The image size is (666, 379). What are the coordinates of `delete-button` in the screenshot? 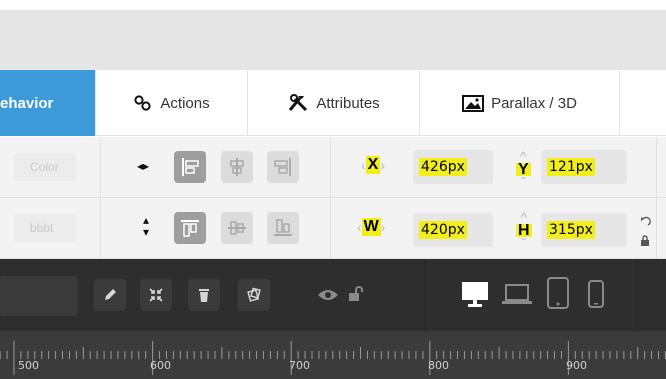 It's located at (204, 295).